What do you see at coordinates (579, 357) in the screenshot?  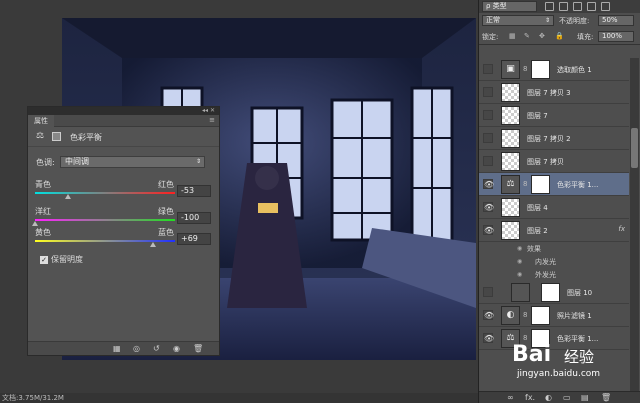 I see `watermark-text: 经验` at bounding box center [579, 357].